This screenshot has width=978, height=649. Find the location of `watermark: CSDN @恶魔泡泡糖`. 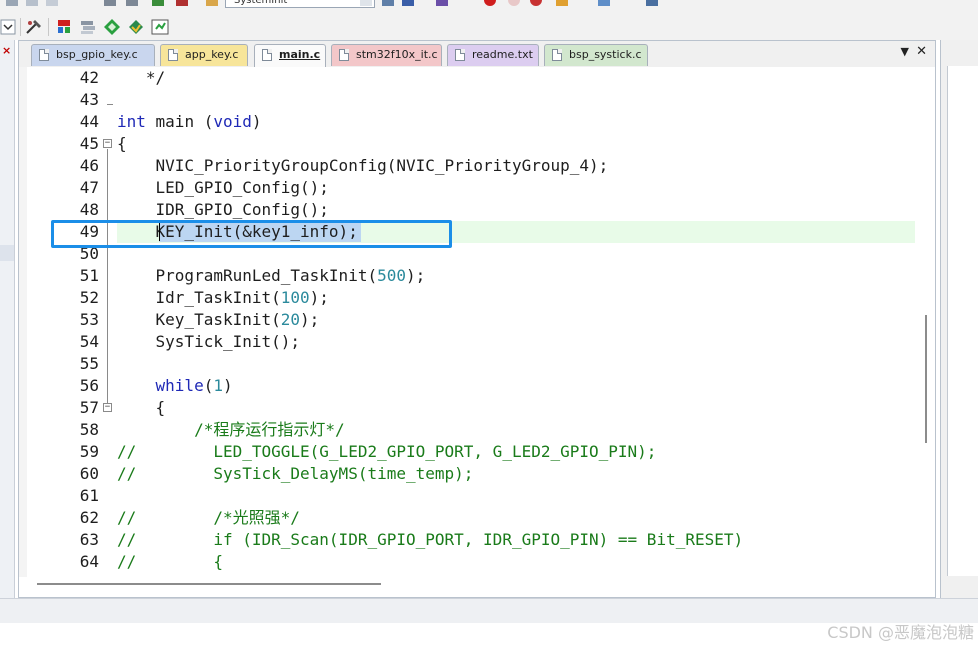

watermark: CSDN @恶魔泡泡糖 is located at coordinates (900, 632).